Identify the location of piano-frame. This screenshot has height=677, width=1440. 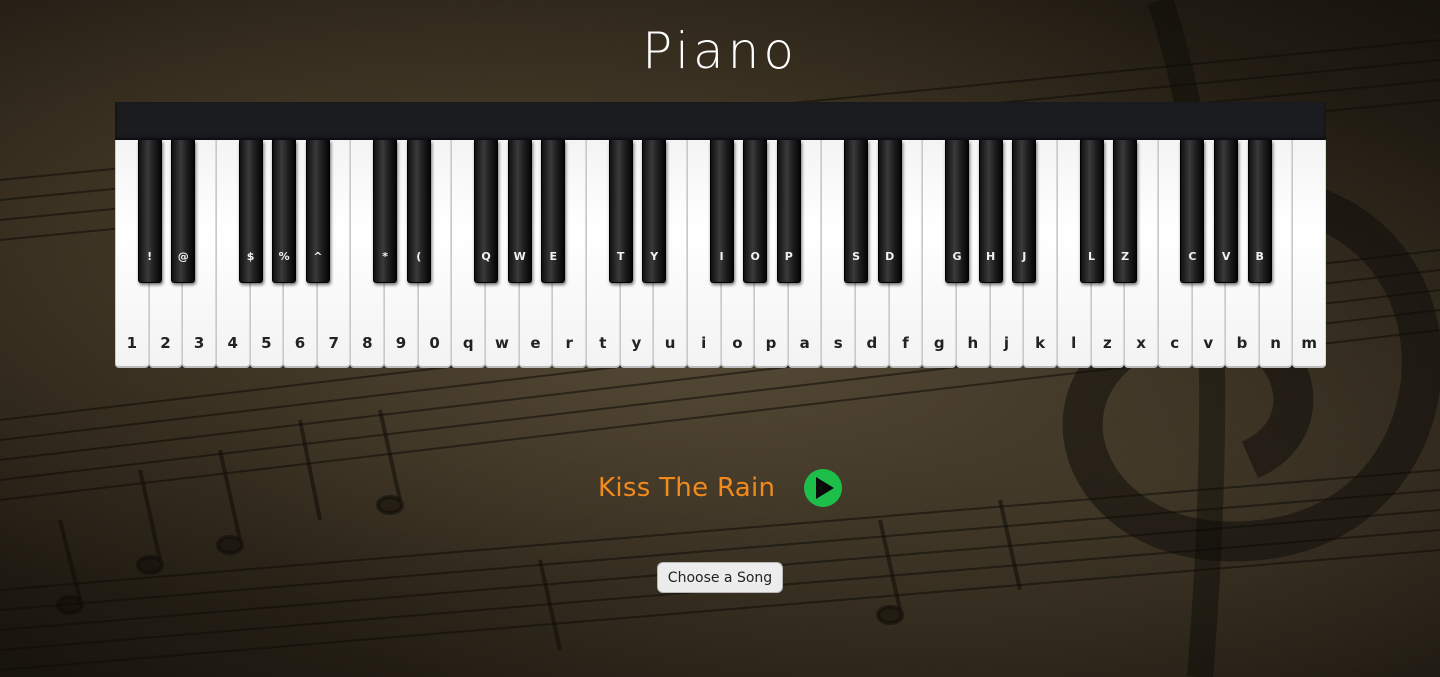
(720, 121).